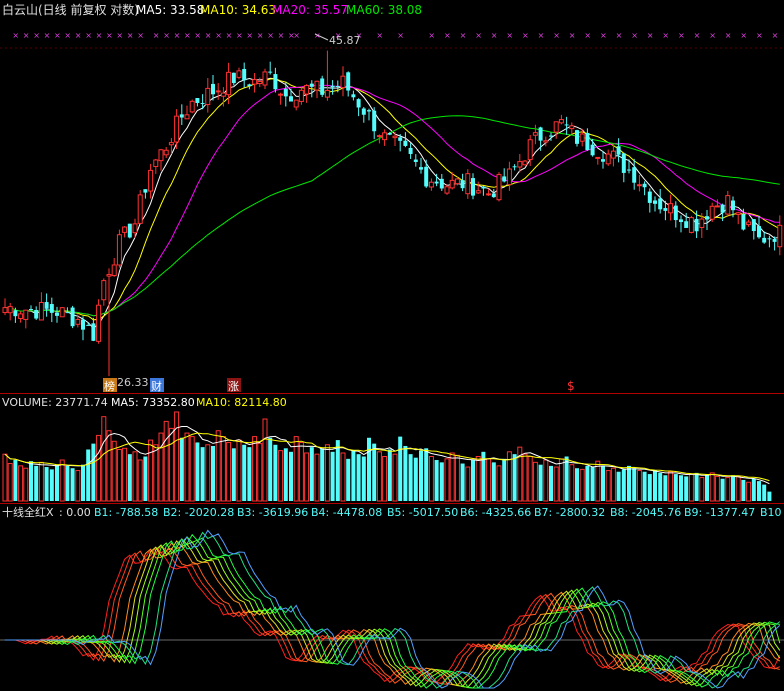 This screenshot has height=691, width=784. What do you see at coordinates (153, 402) in the screenshot?
I see `volume-ma5-label: MA5: 73352.80` at bounding box center [153, 402].